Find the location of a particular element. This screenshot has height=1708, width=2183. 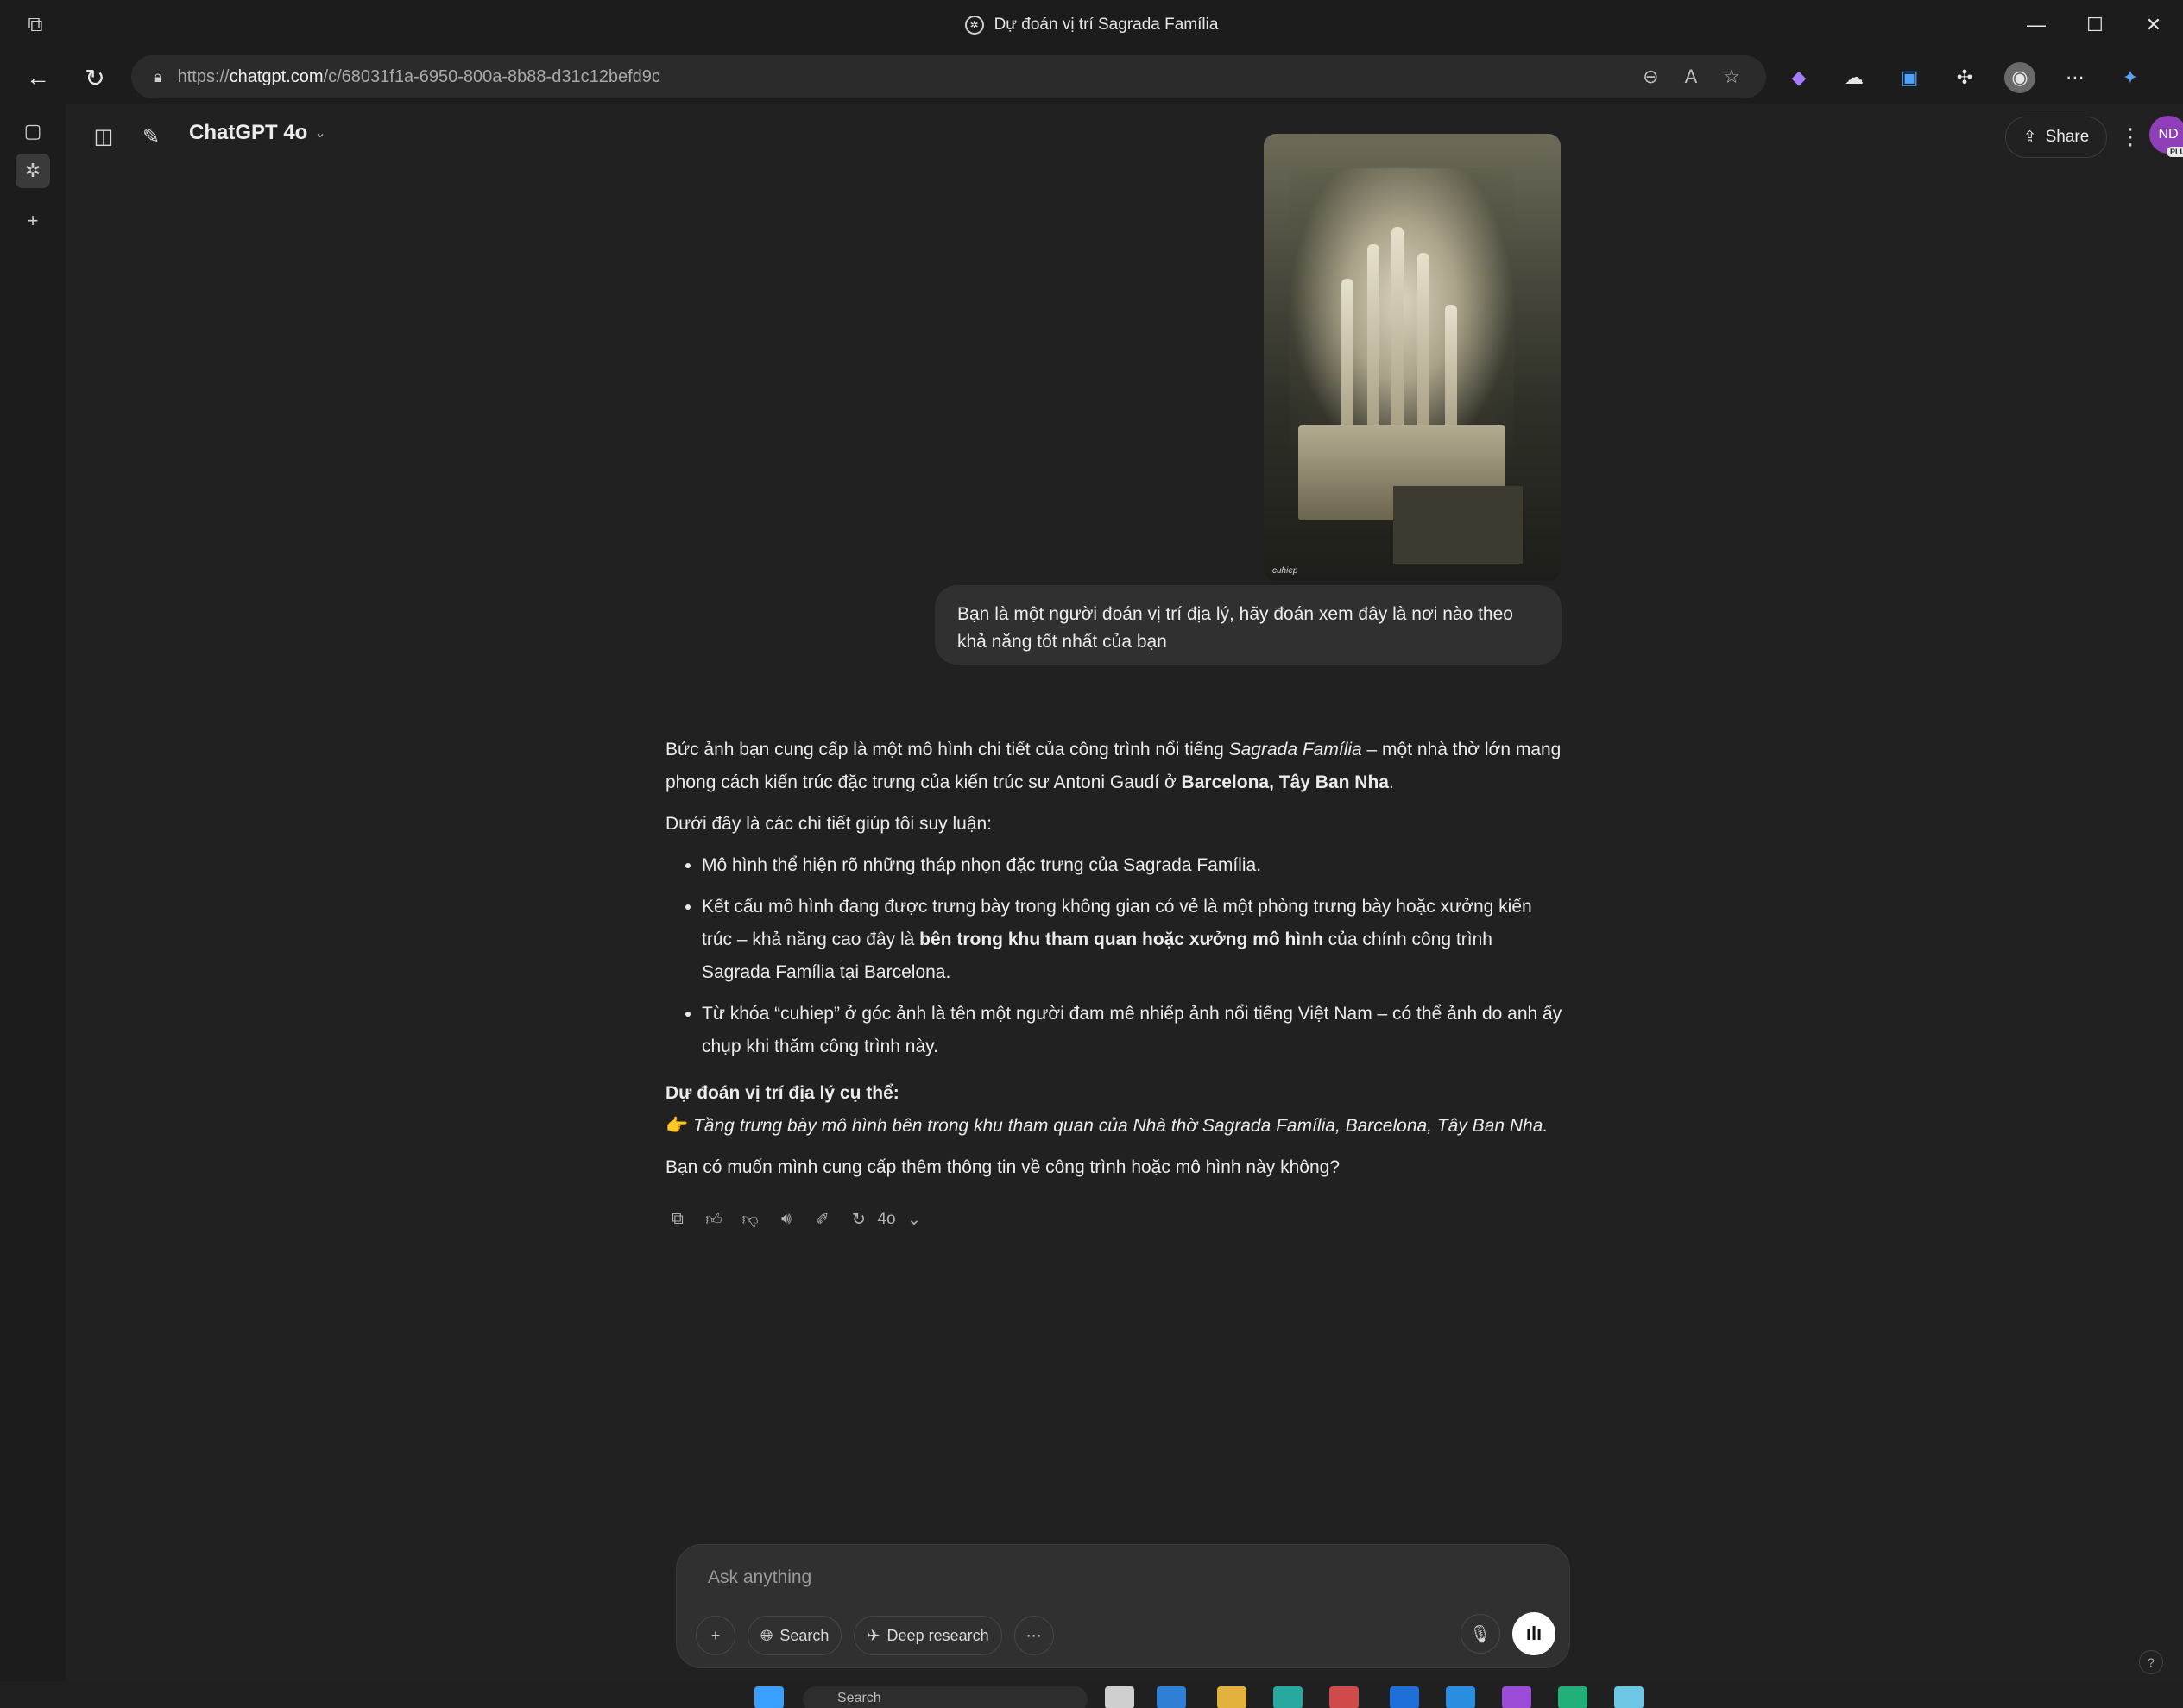

search-button: 🌐︎ Search is located at coordinates (795, 1635).